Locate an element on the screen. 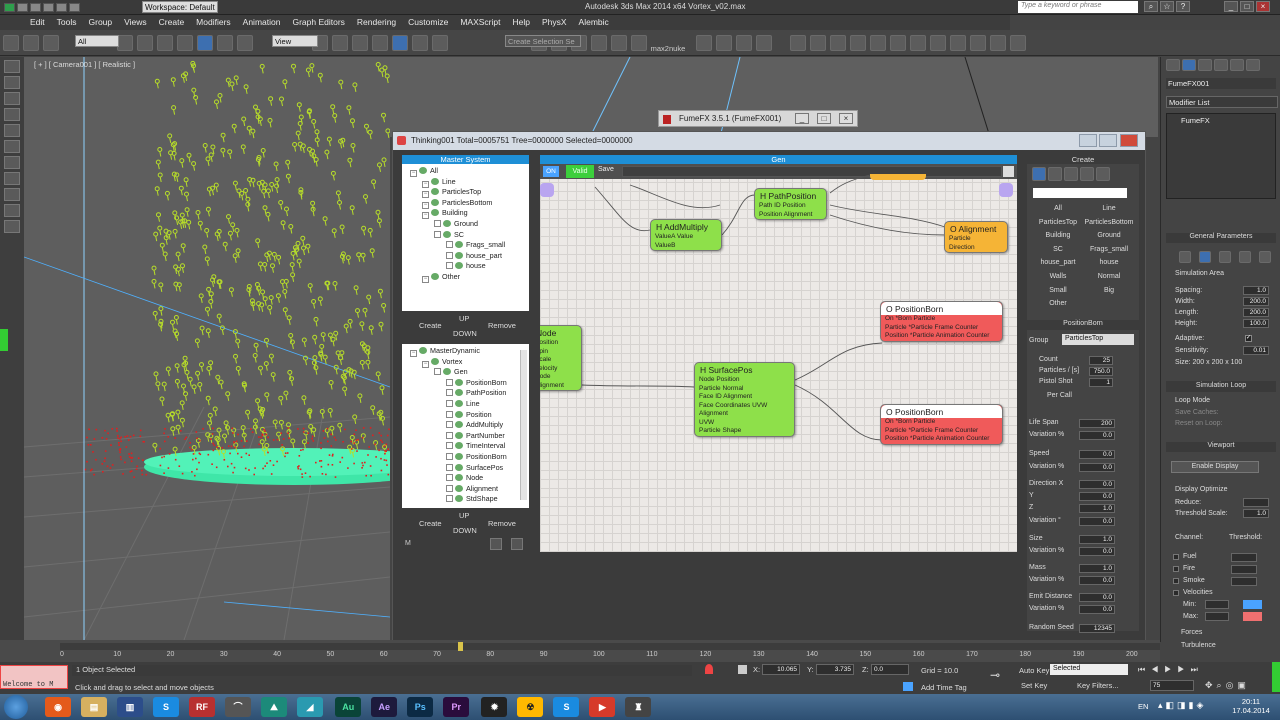  graph-node-port: ValueB is located at coordinates (686, 246).